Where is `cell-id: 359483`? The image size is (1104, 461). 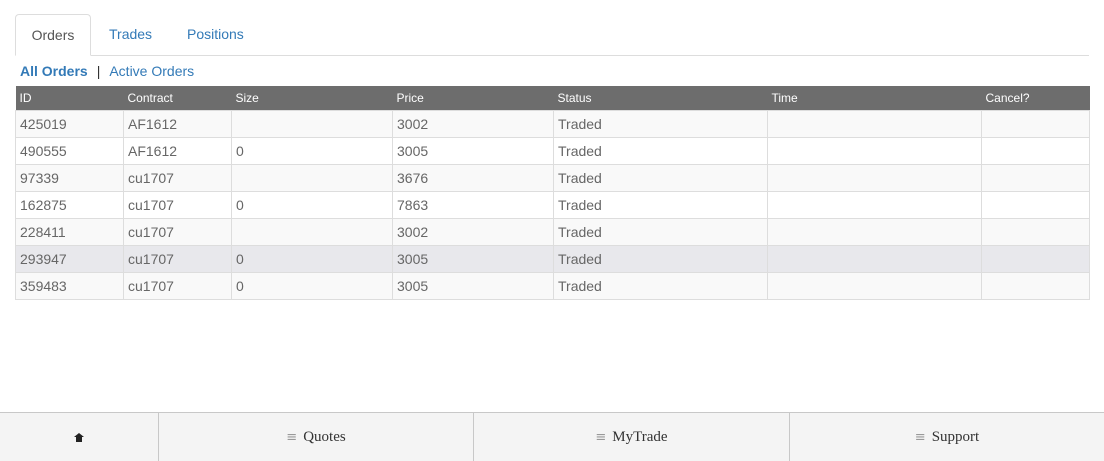 cell-id: 359483 is located at coordinates (69, 285).